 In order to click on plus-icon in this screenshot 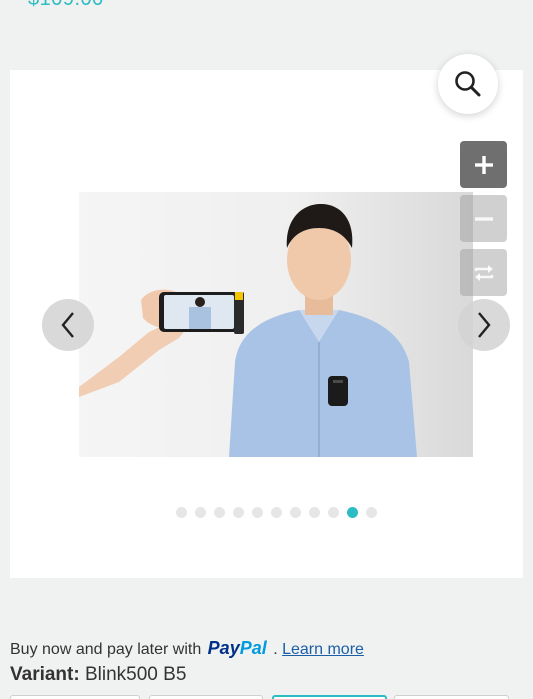, I will do `click(483, 164)`.